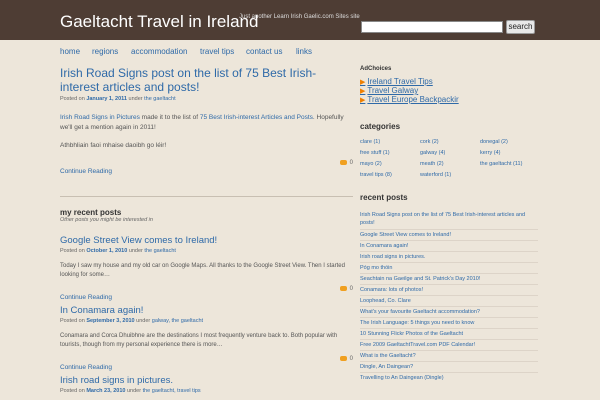 The image size is (600, 400). I want to click on search-button: search, so click(520, 27).